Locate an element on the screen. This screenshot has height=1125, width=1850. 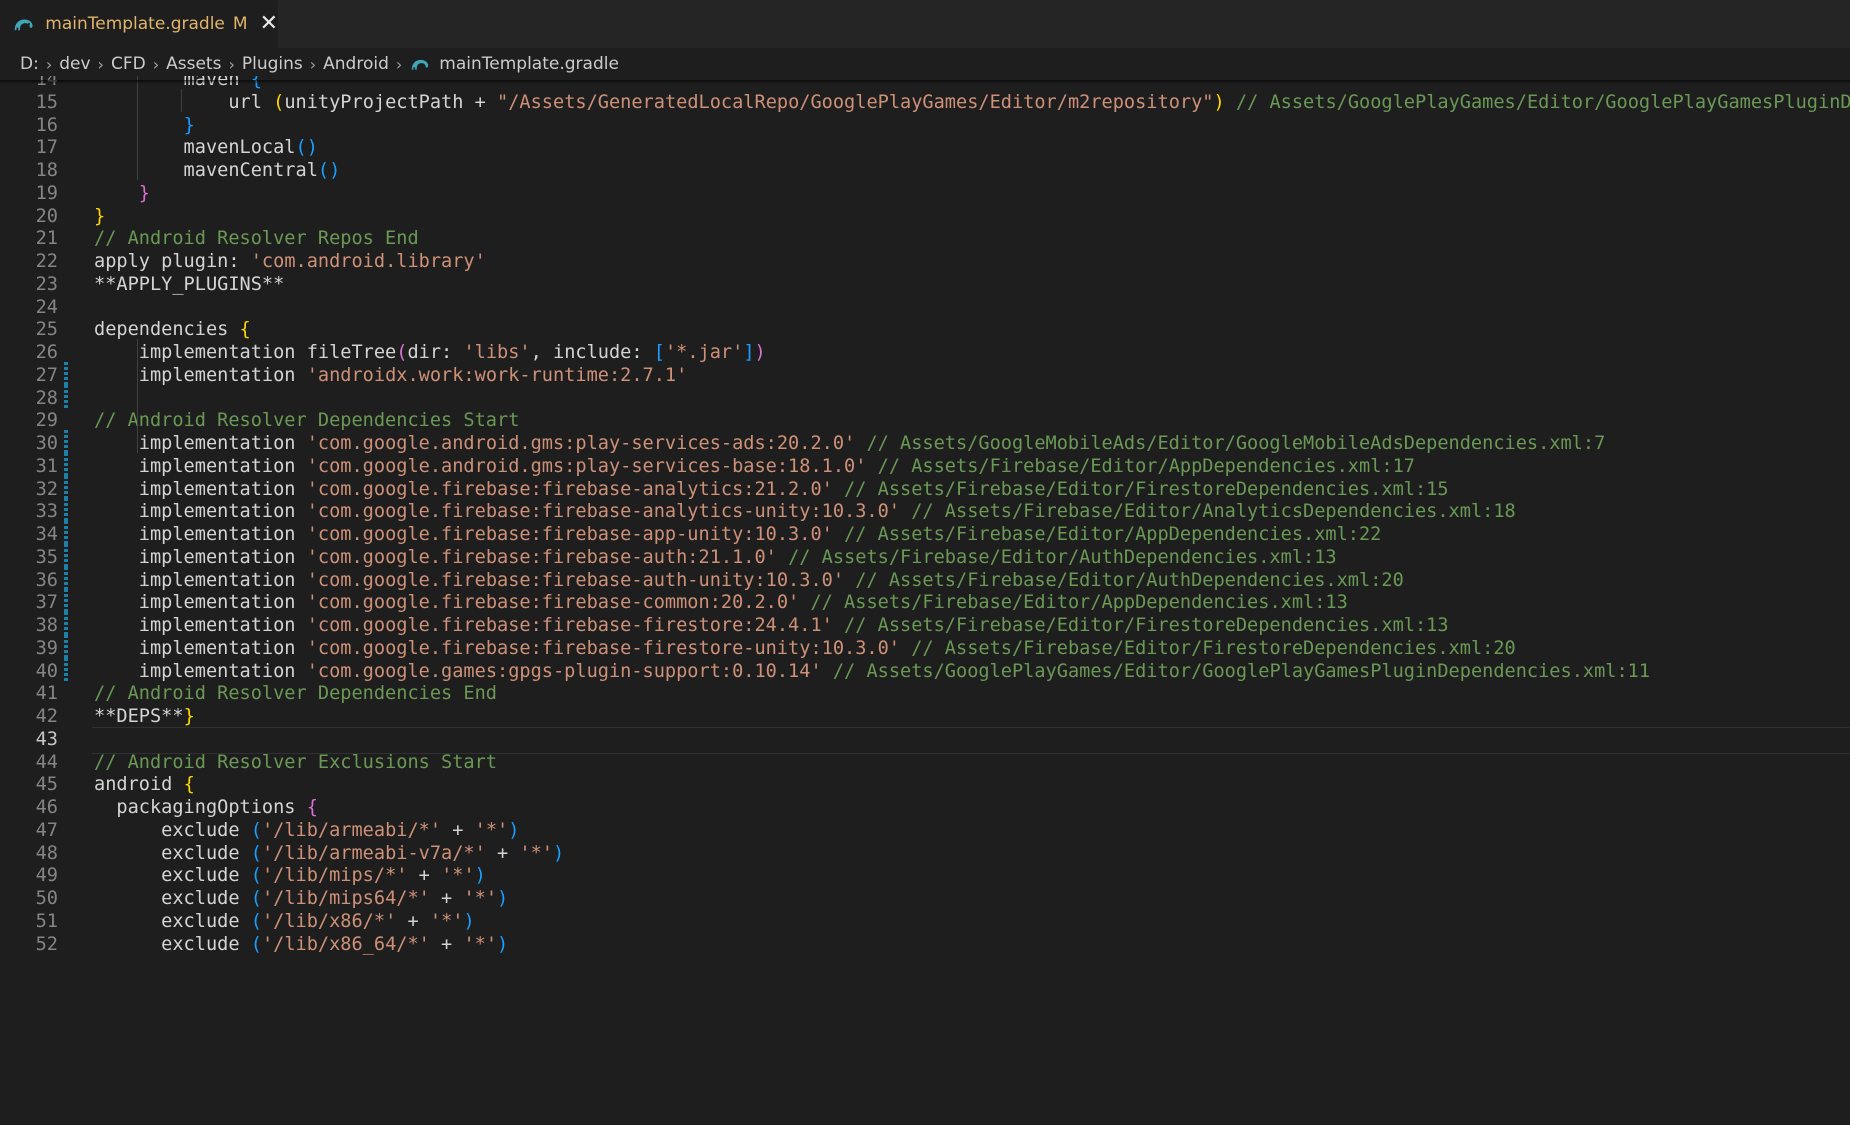
code-token: , include: is located at coordinates (592, 352).